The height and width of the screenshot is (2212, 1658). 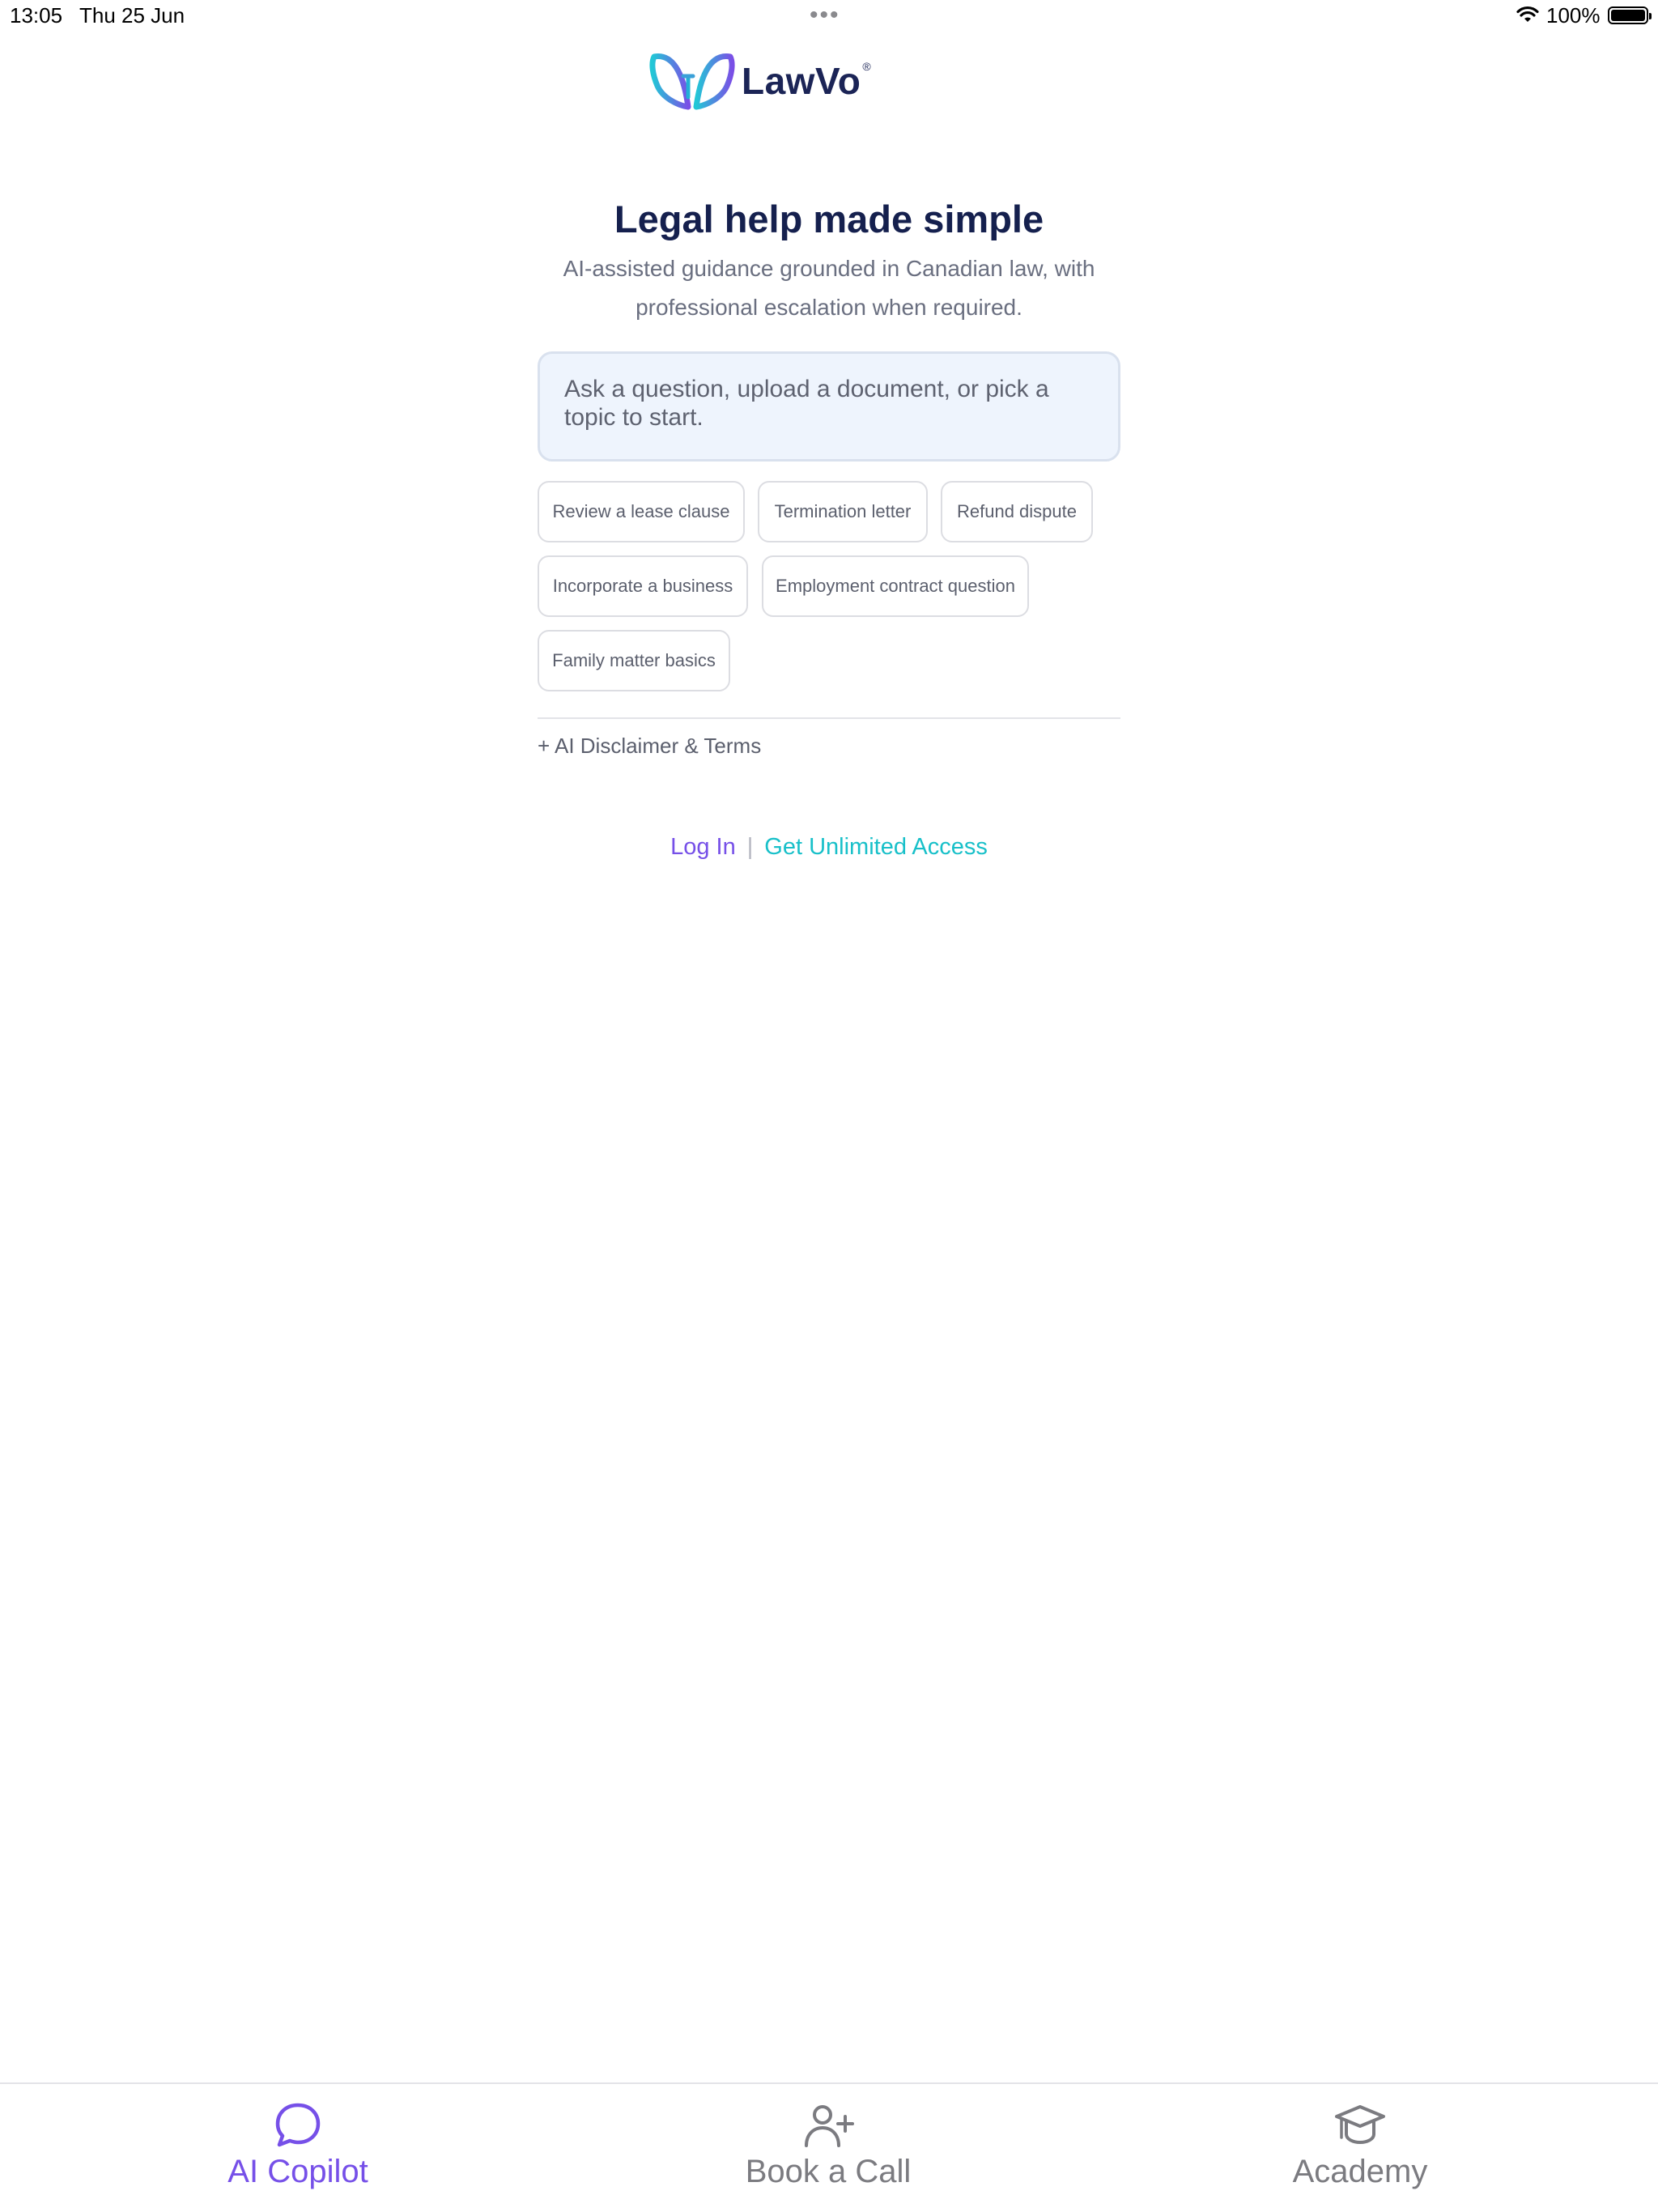 I want to click on auth-links: Log In | Get Unlimited Access, so click(x=829, y=848).